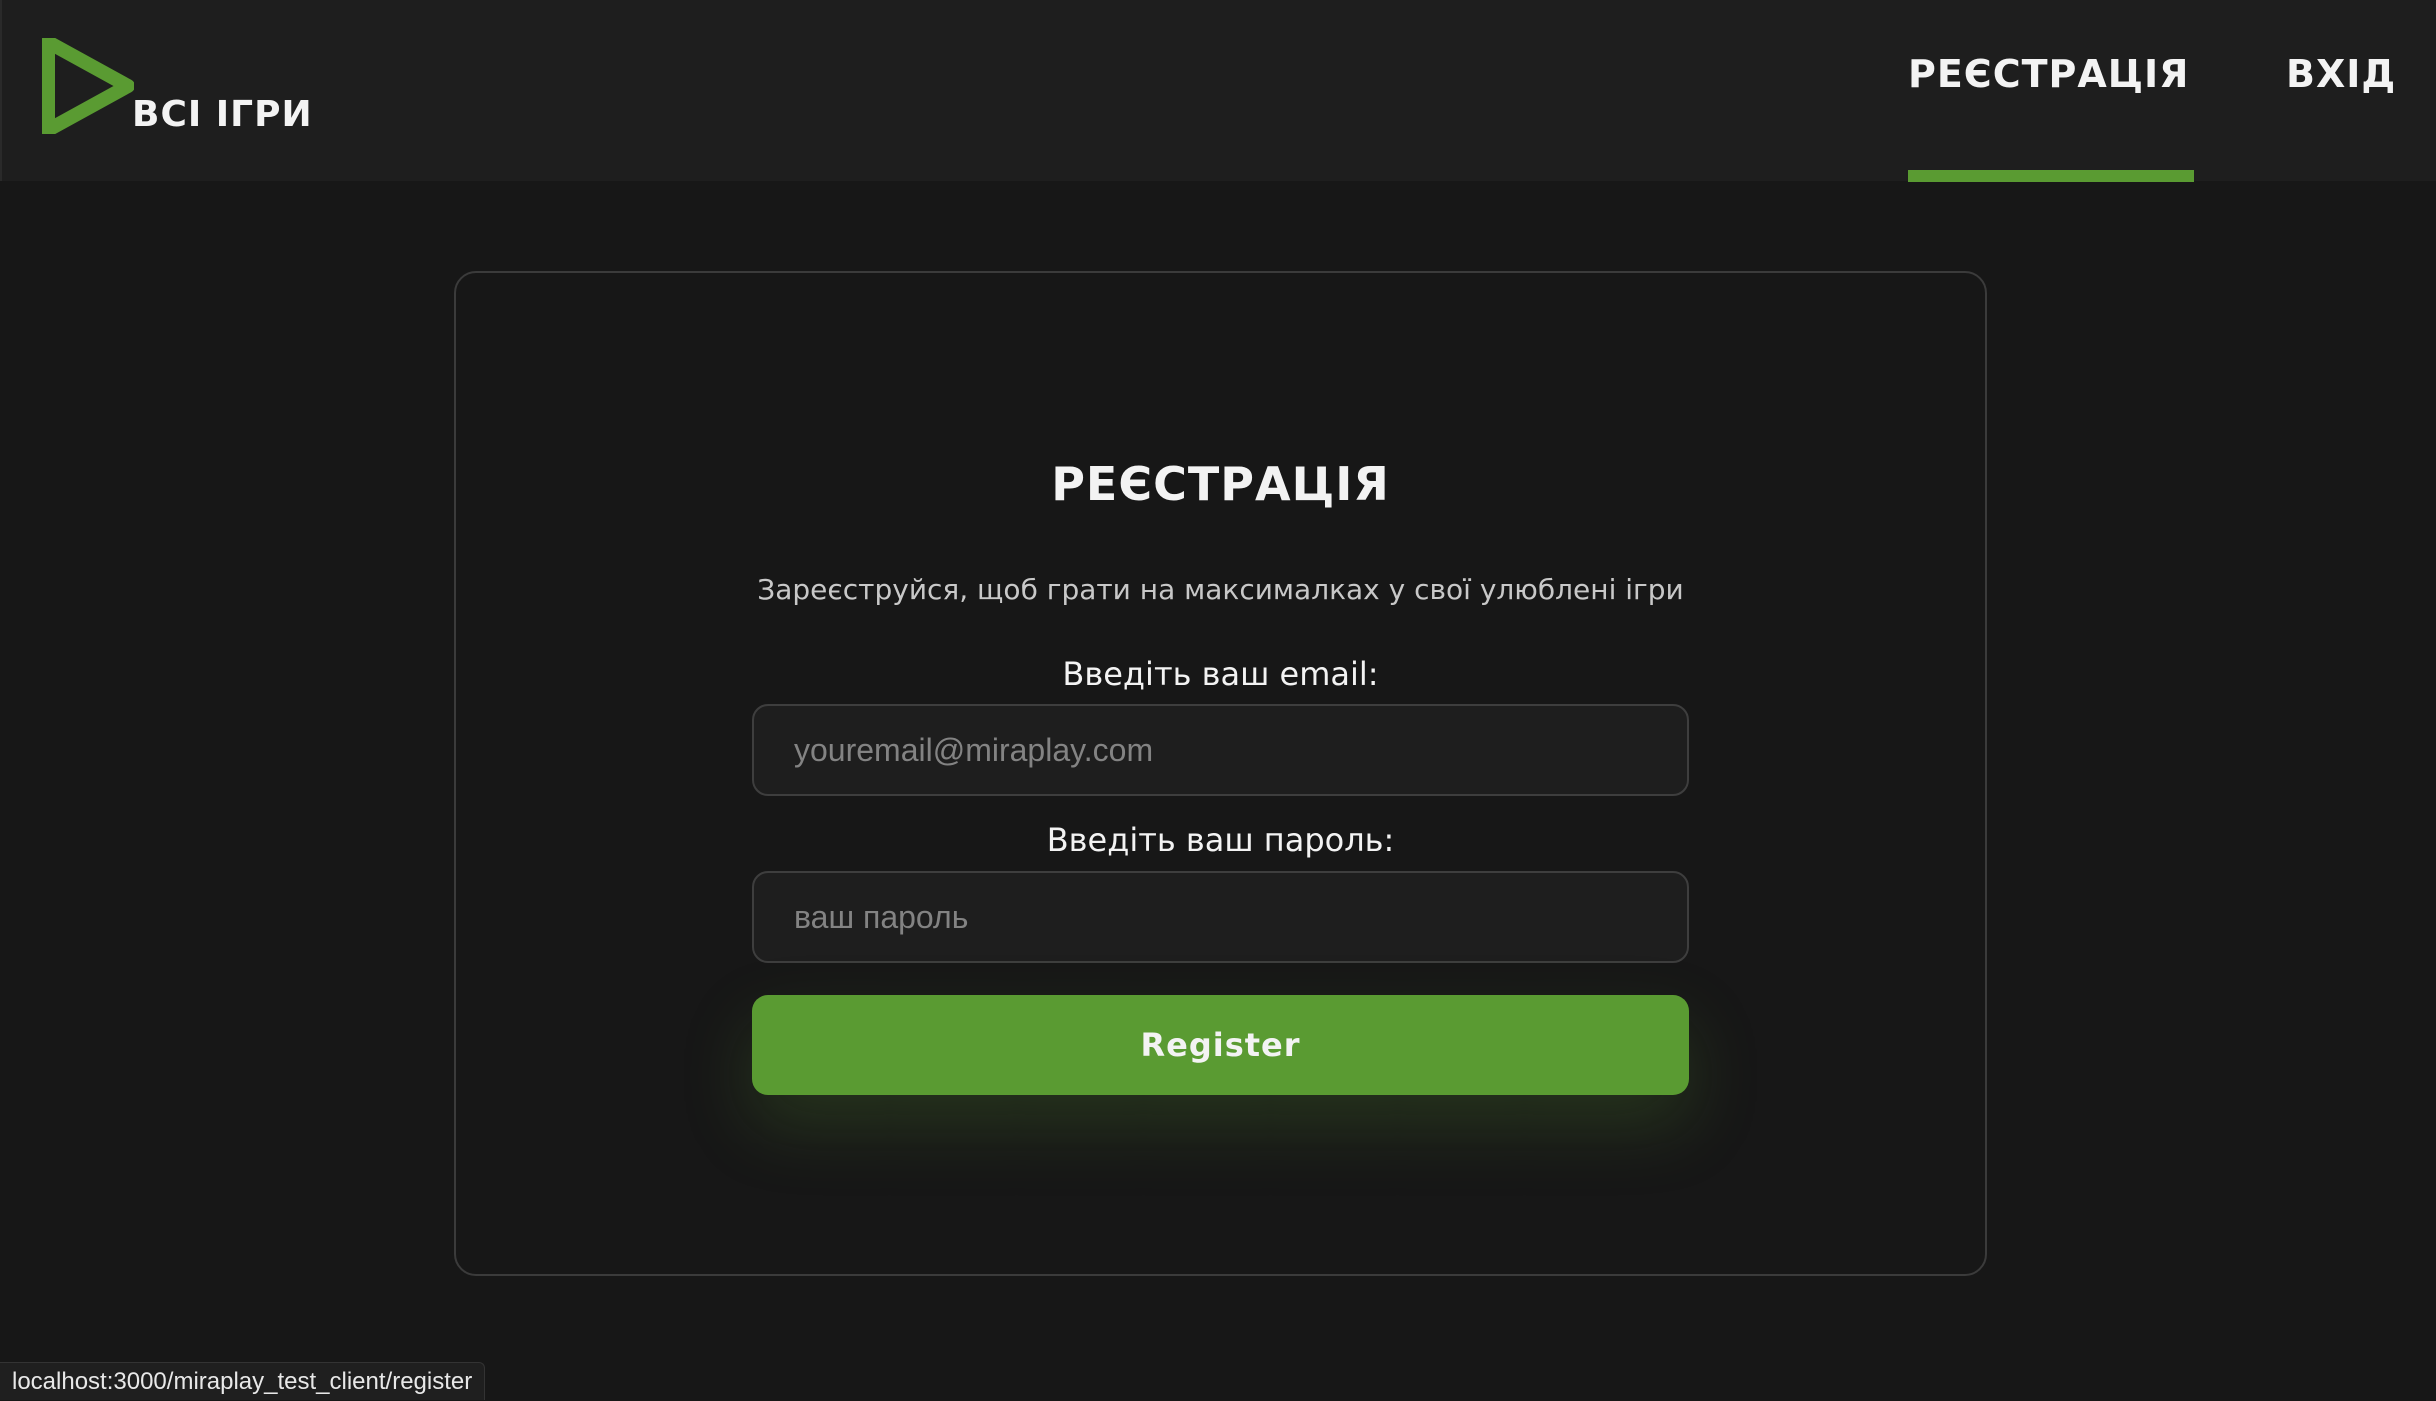 The width and height of the screenshot is (2436, 1401). Describe the element at coordinates (1220, 484) in the screenshot. I see `form-title: РЕЄСТРАЦІЯ` at that location.